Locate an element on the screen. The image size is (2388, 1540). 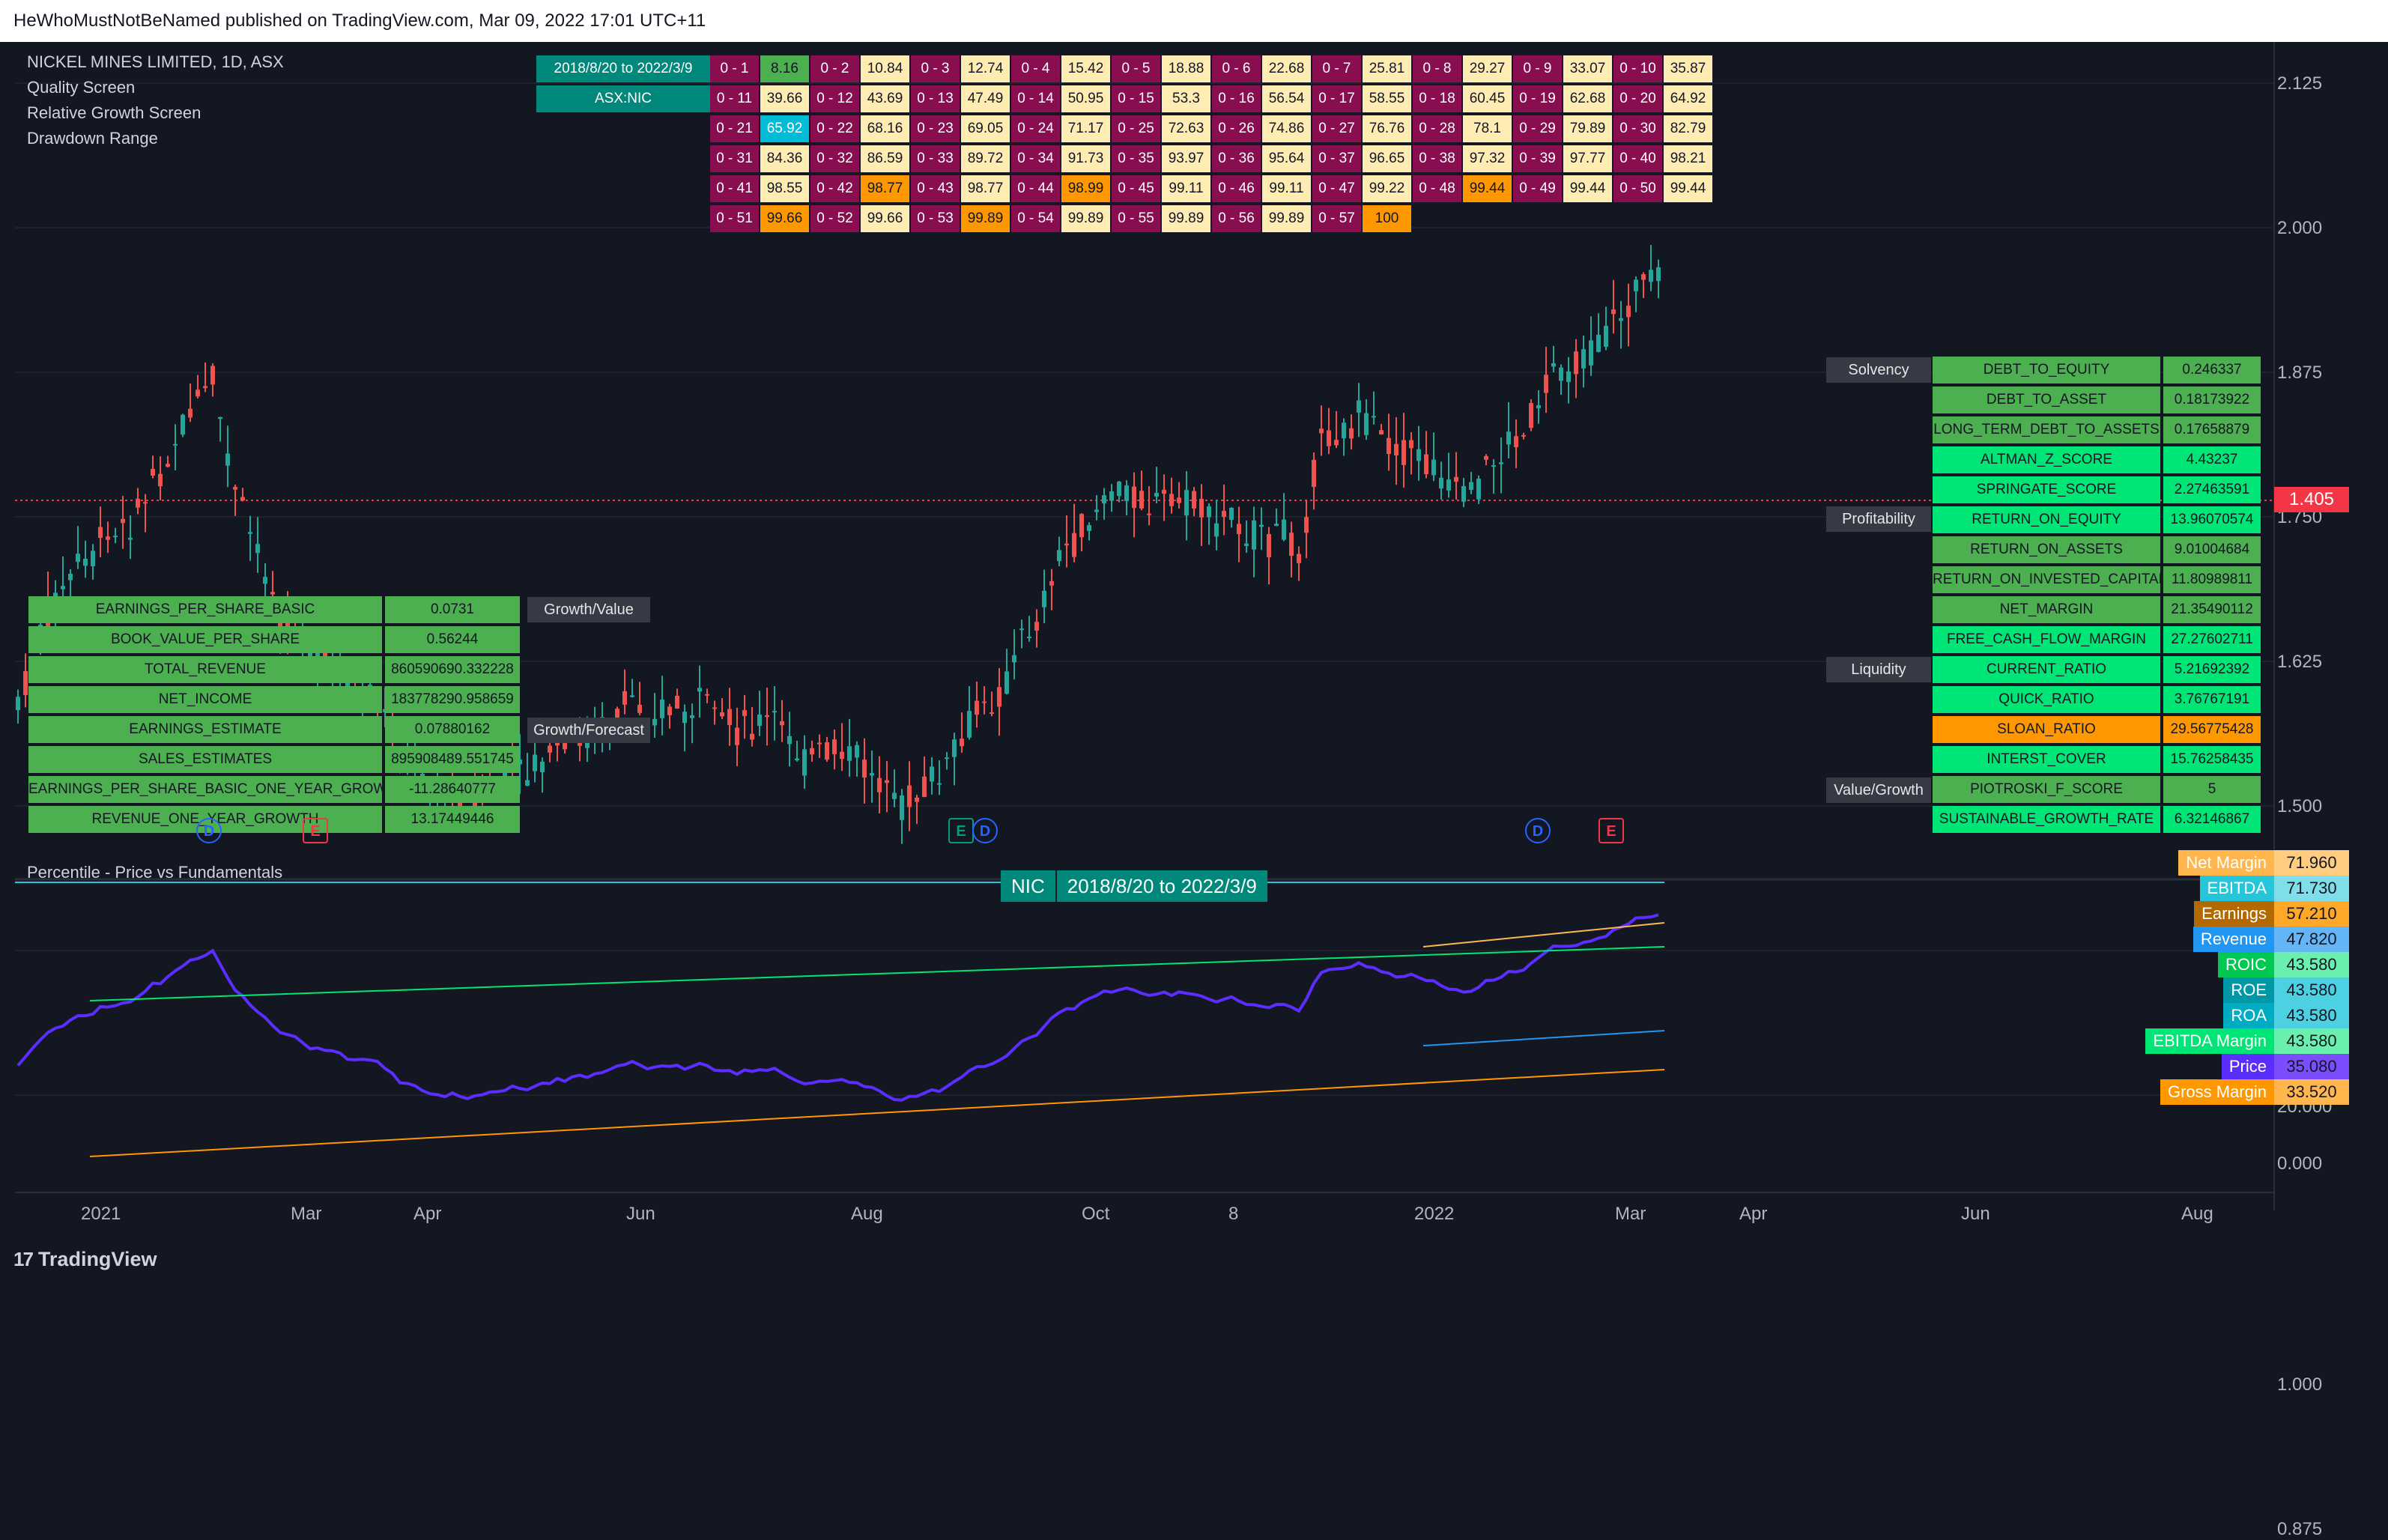
drawdown-range-cell: 0 - 43 is located at coordinates (935, 188).